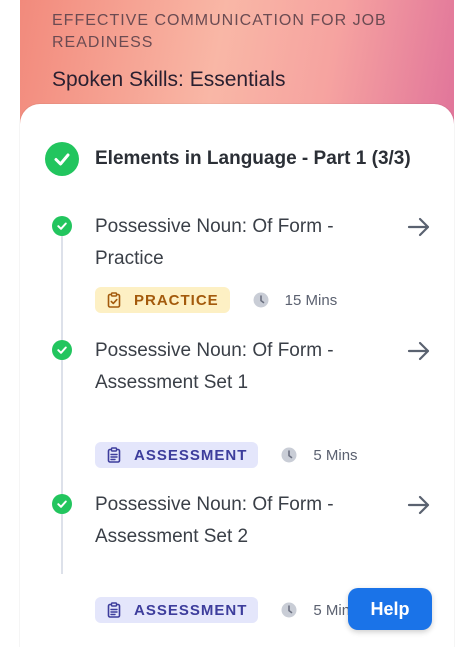  I want to click on clipboard-check-icon, so click(114, 300).